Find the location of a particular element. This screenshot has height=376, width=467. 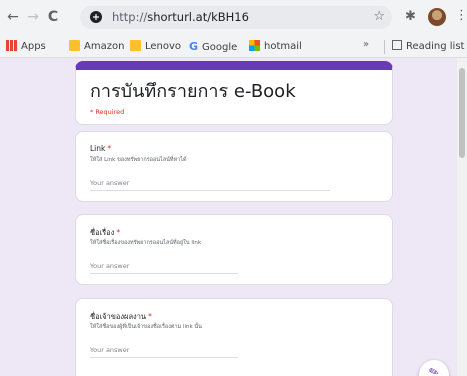

edit-fab-button: ✎ is located at coordinates (434, 368).